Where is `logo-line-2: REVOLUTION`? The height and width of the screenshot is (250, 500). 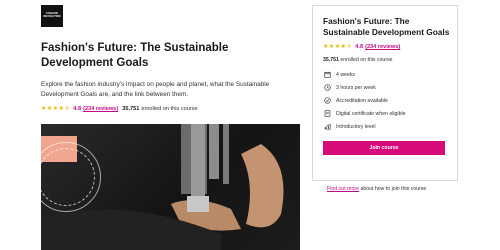 logo-line-2: REVOLUTION is located at coordinates (52, 16).